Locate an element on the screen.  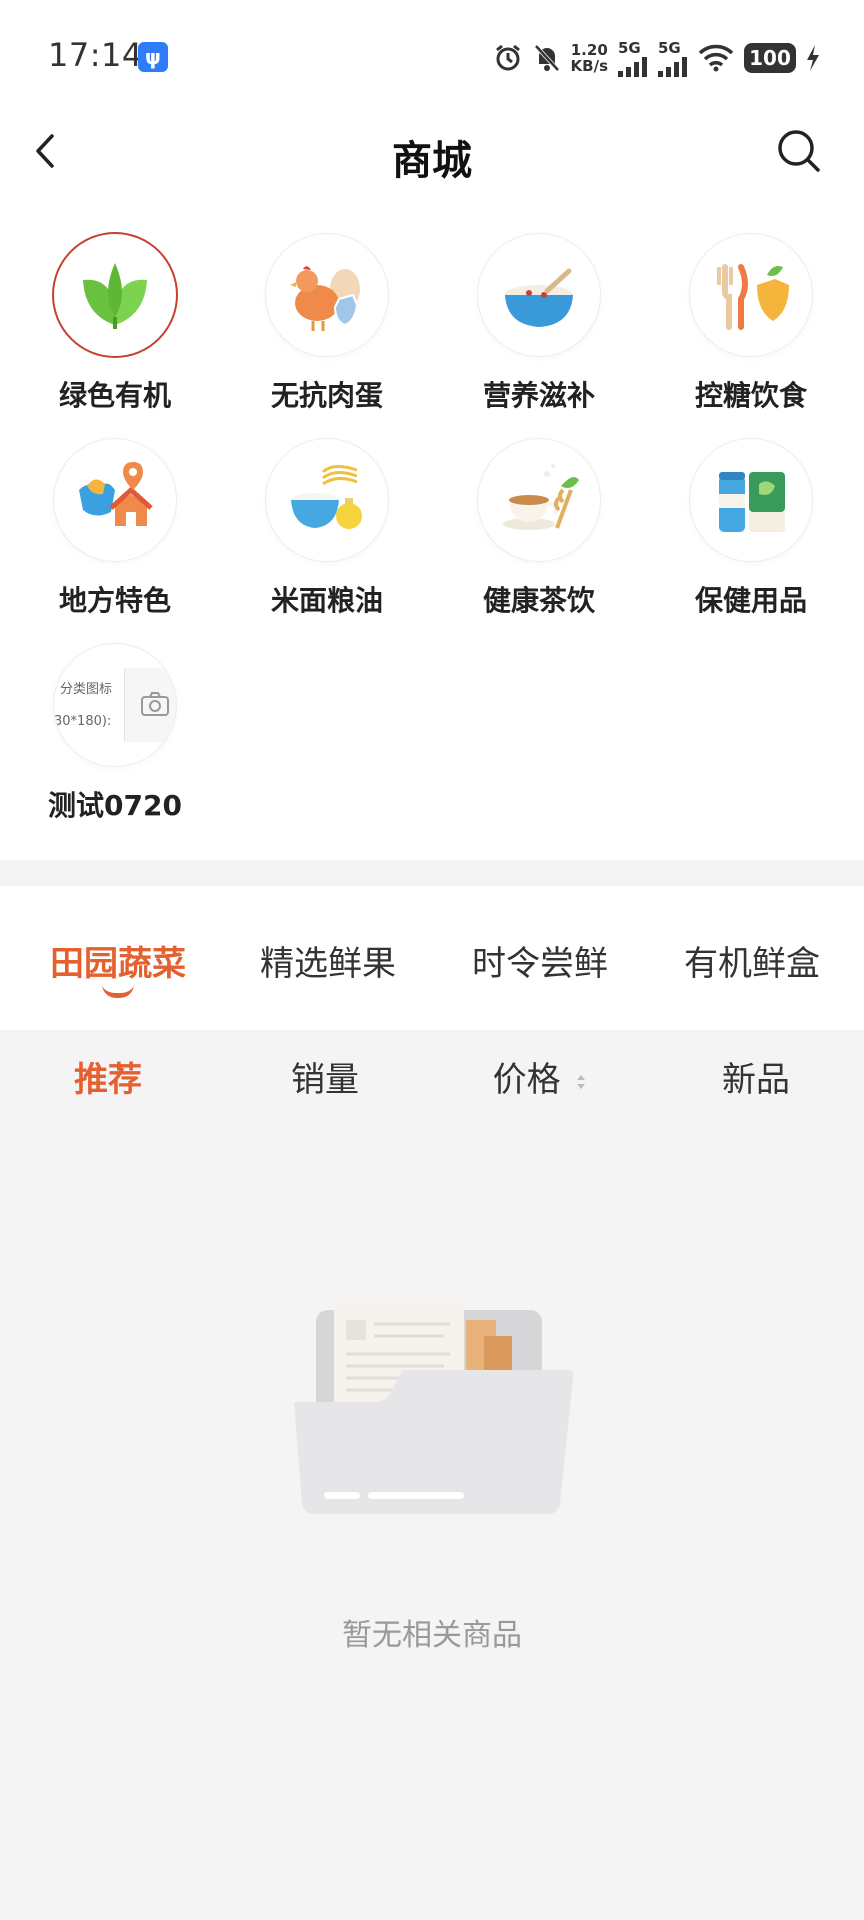
sort-label: 销量 is located at coordinates (325, 1080).